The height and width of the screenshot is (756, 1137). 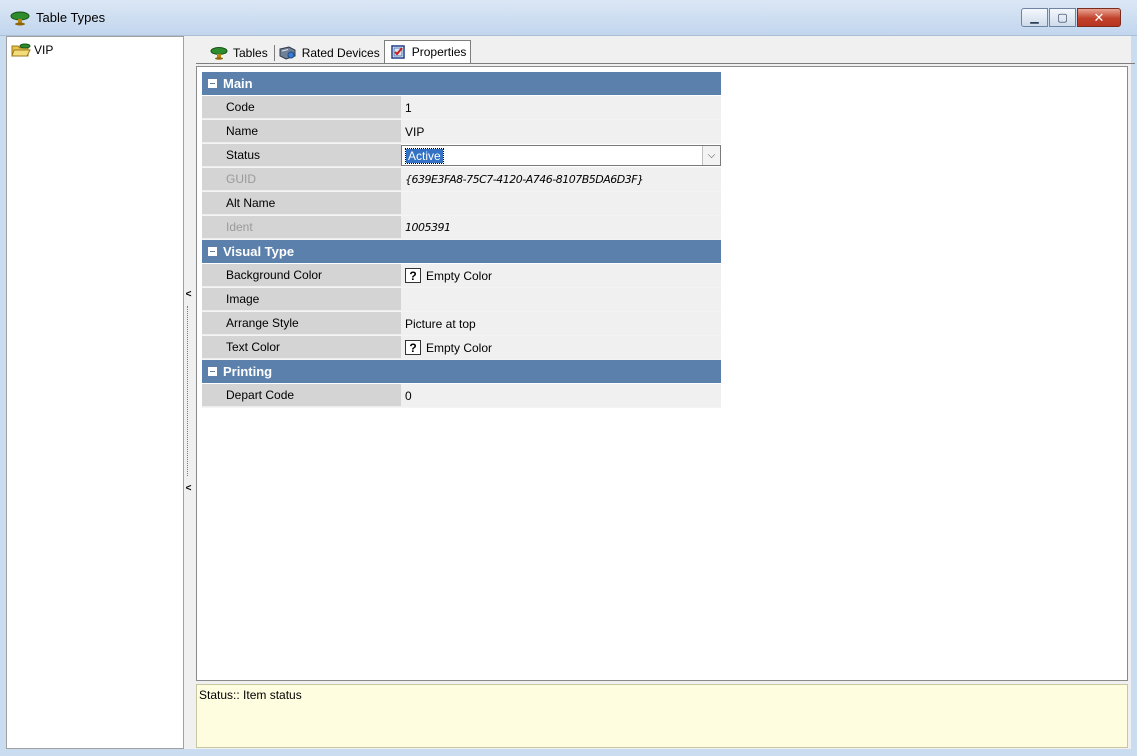 I want to click on splitter-grip, so click(x=187, y=391).